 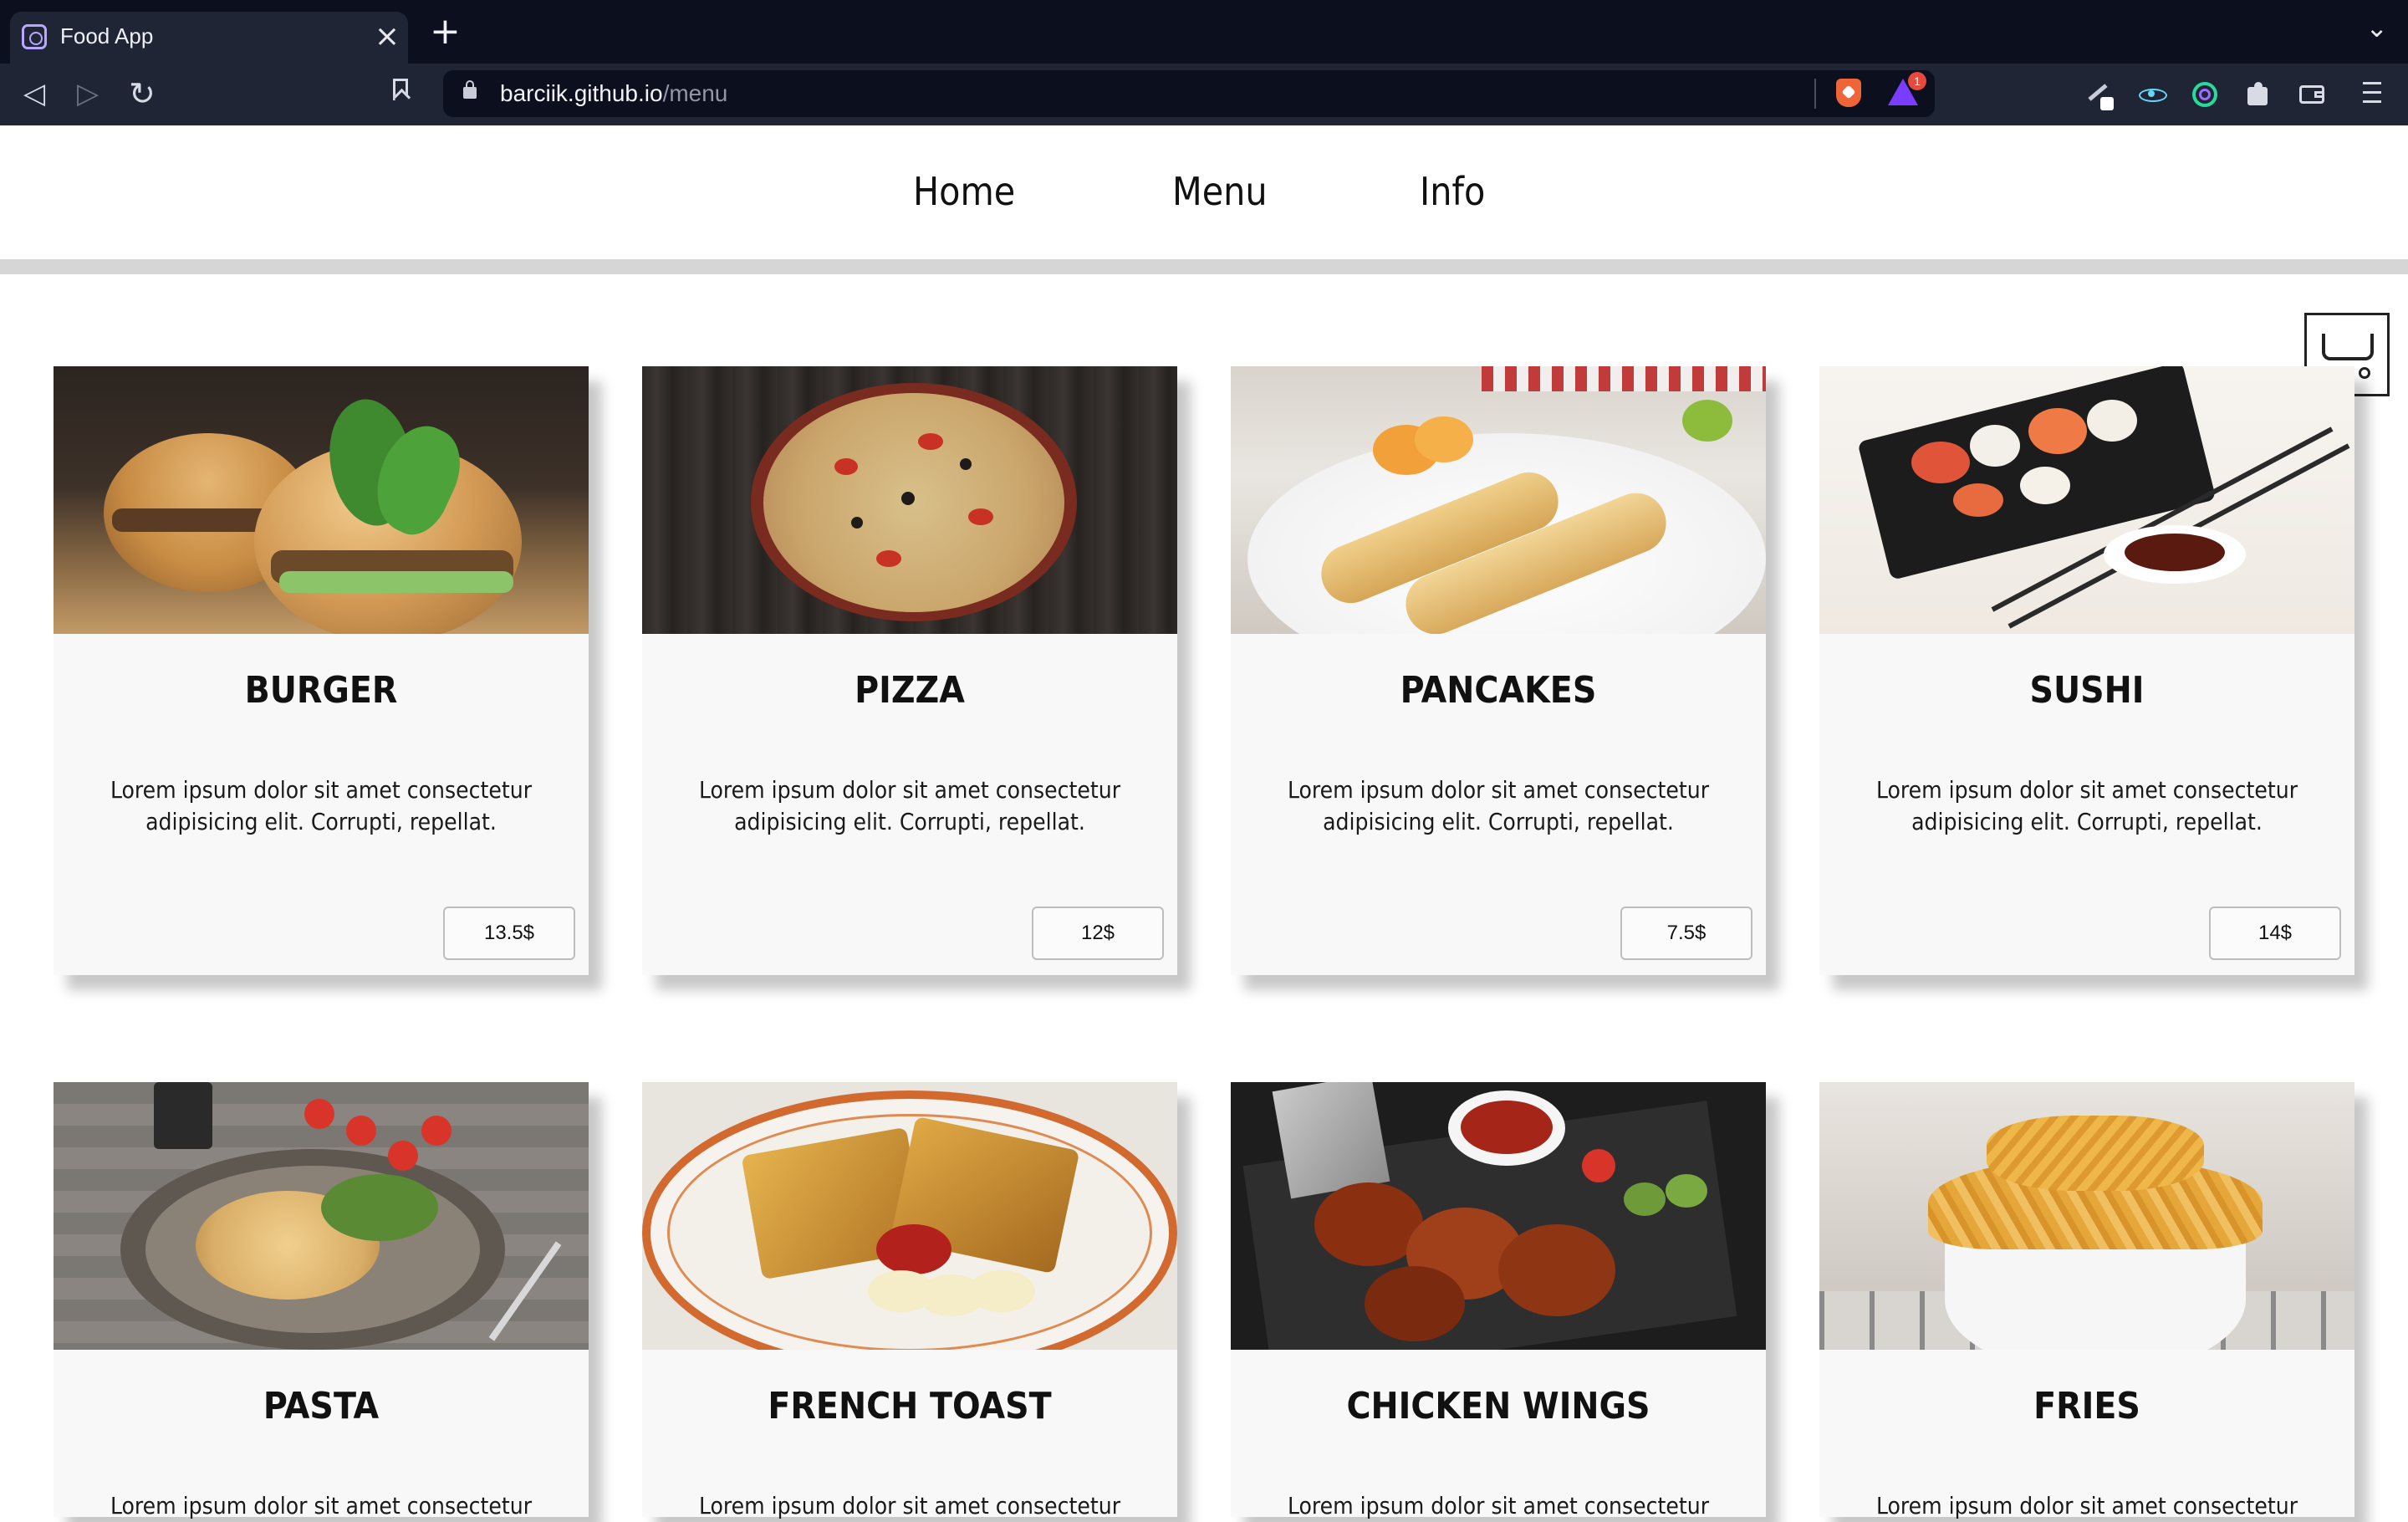 I want to click on pancakes-image, so click(x=1499, y=500).